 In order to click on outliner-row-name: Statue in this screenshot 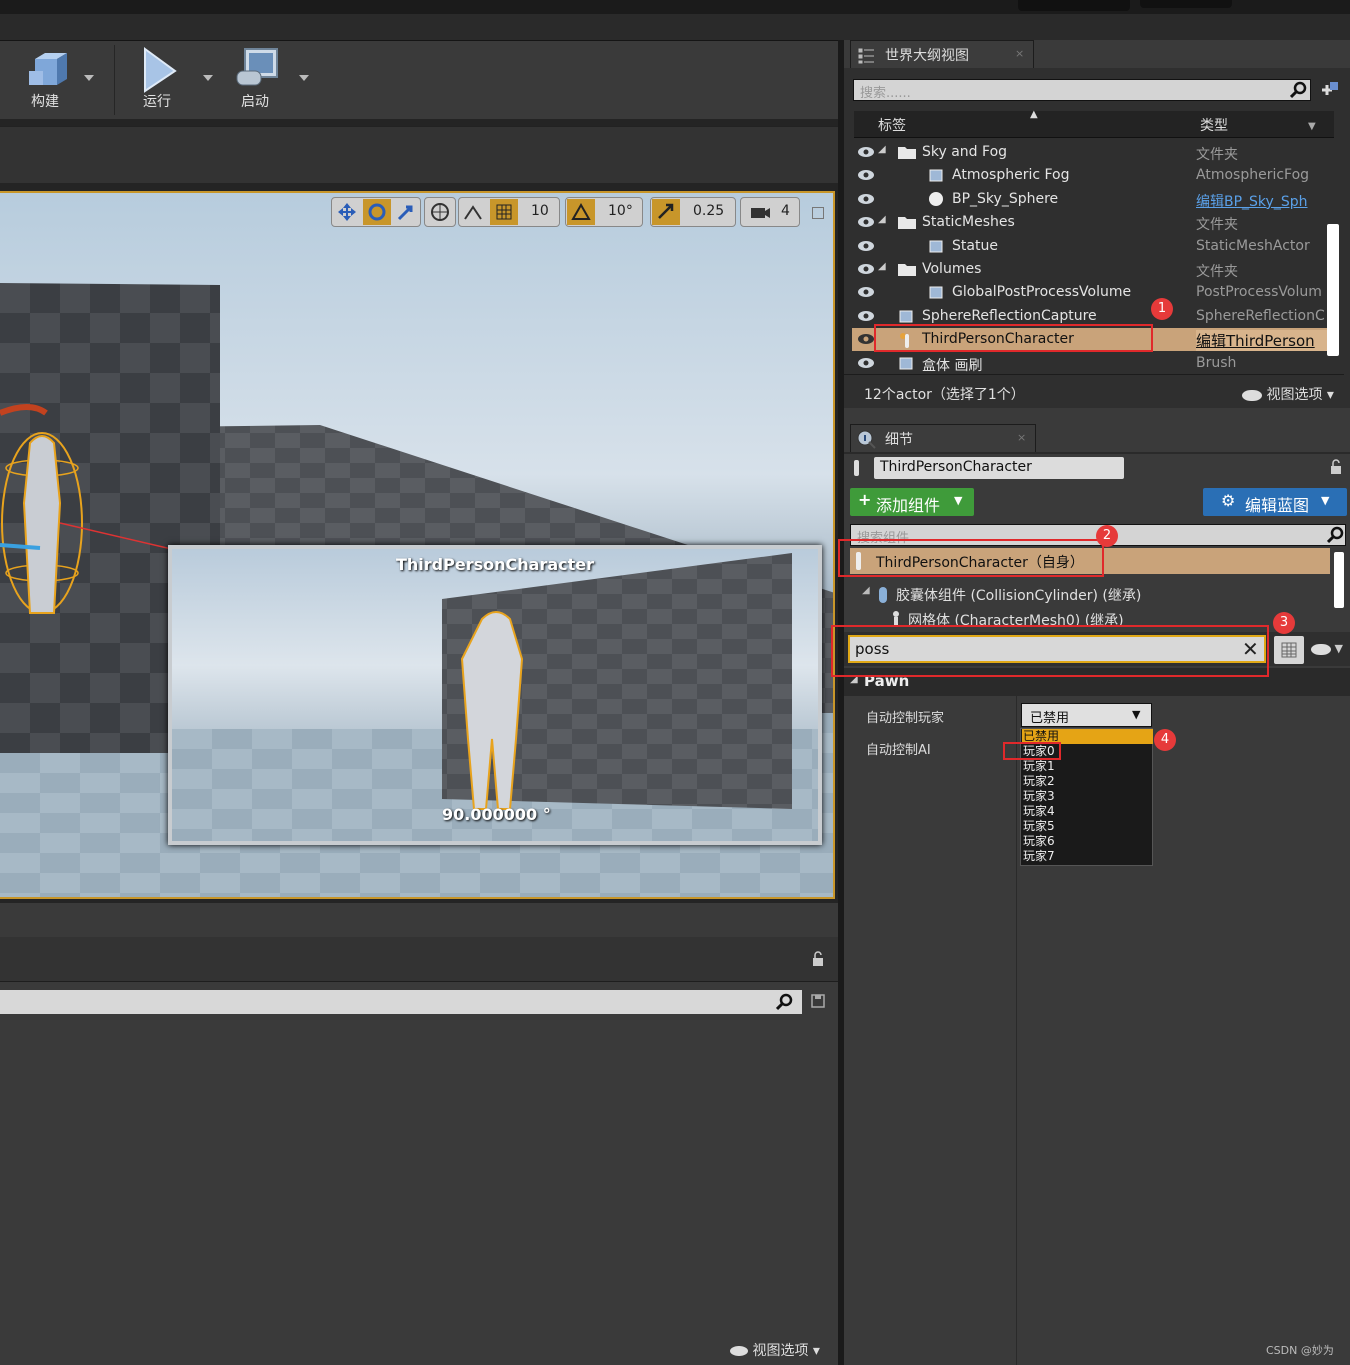, I will do `click(975, 245)`.